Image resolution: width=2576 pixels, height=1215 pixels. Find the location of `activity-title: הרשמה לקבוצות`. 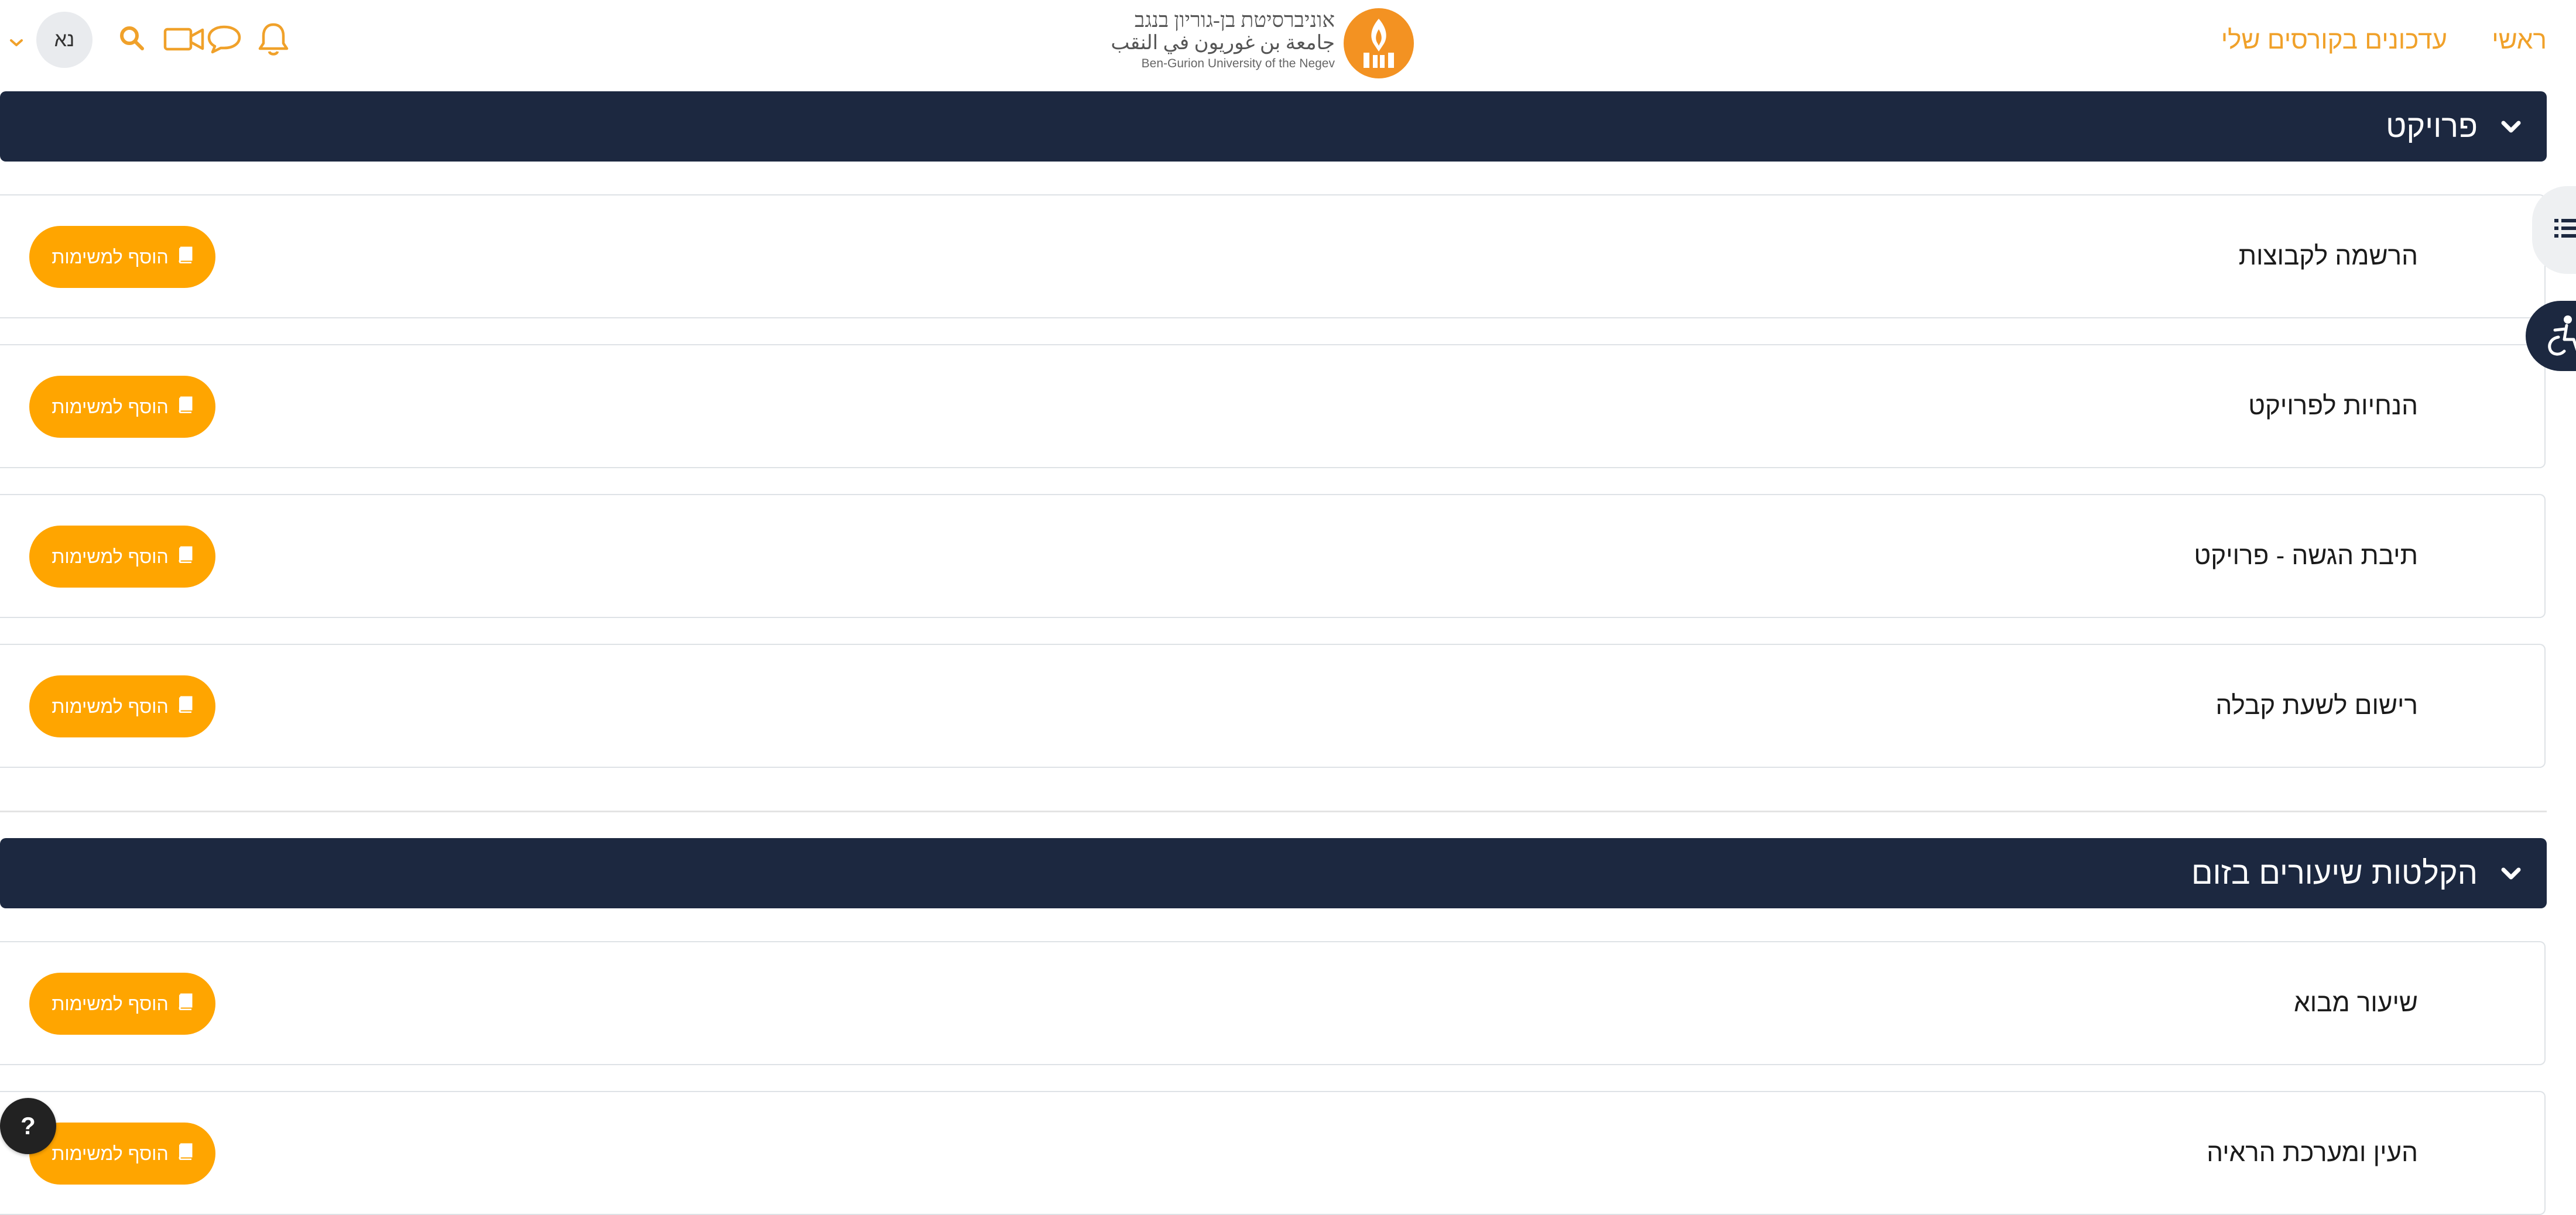

activity-title: הרשמה לקבוצות is located at coordinates (2328, 256).